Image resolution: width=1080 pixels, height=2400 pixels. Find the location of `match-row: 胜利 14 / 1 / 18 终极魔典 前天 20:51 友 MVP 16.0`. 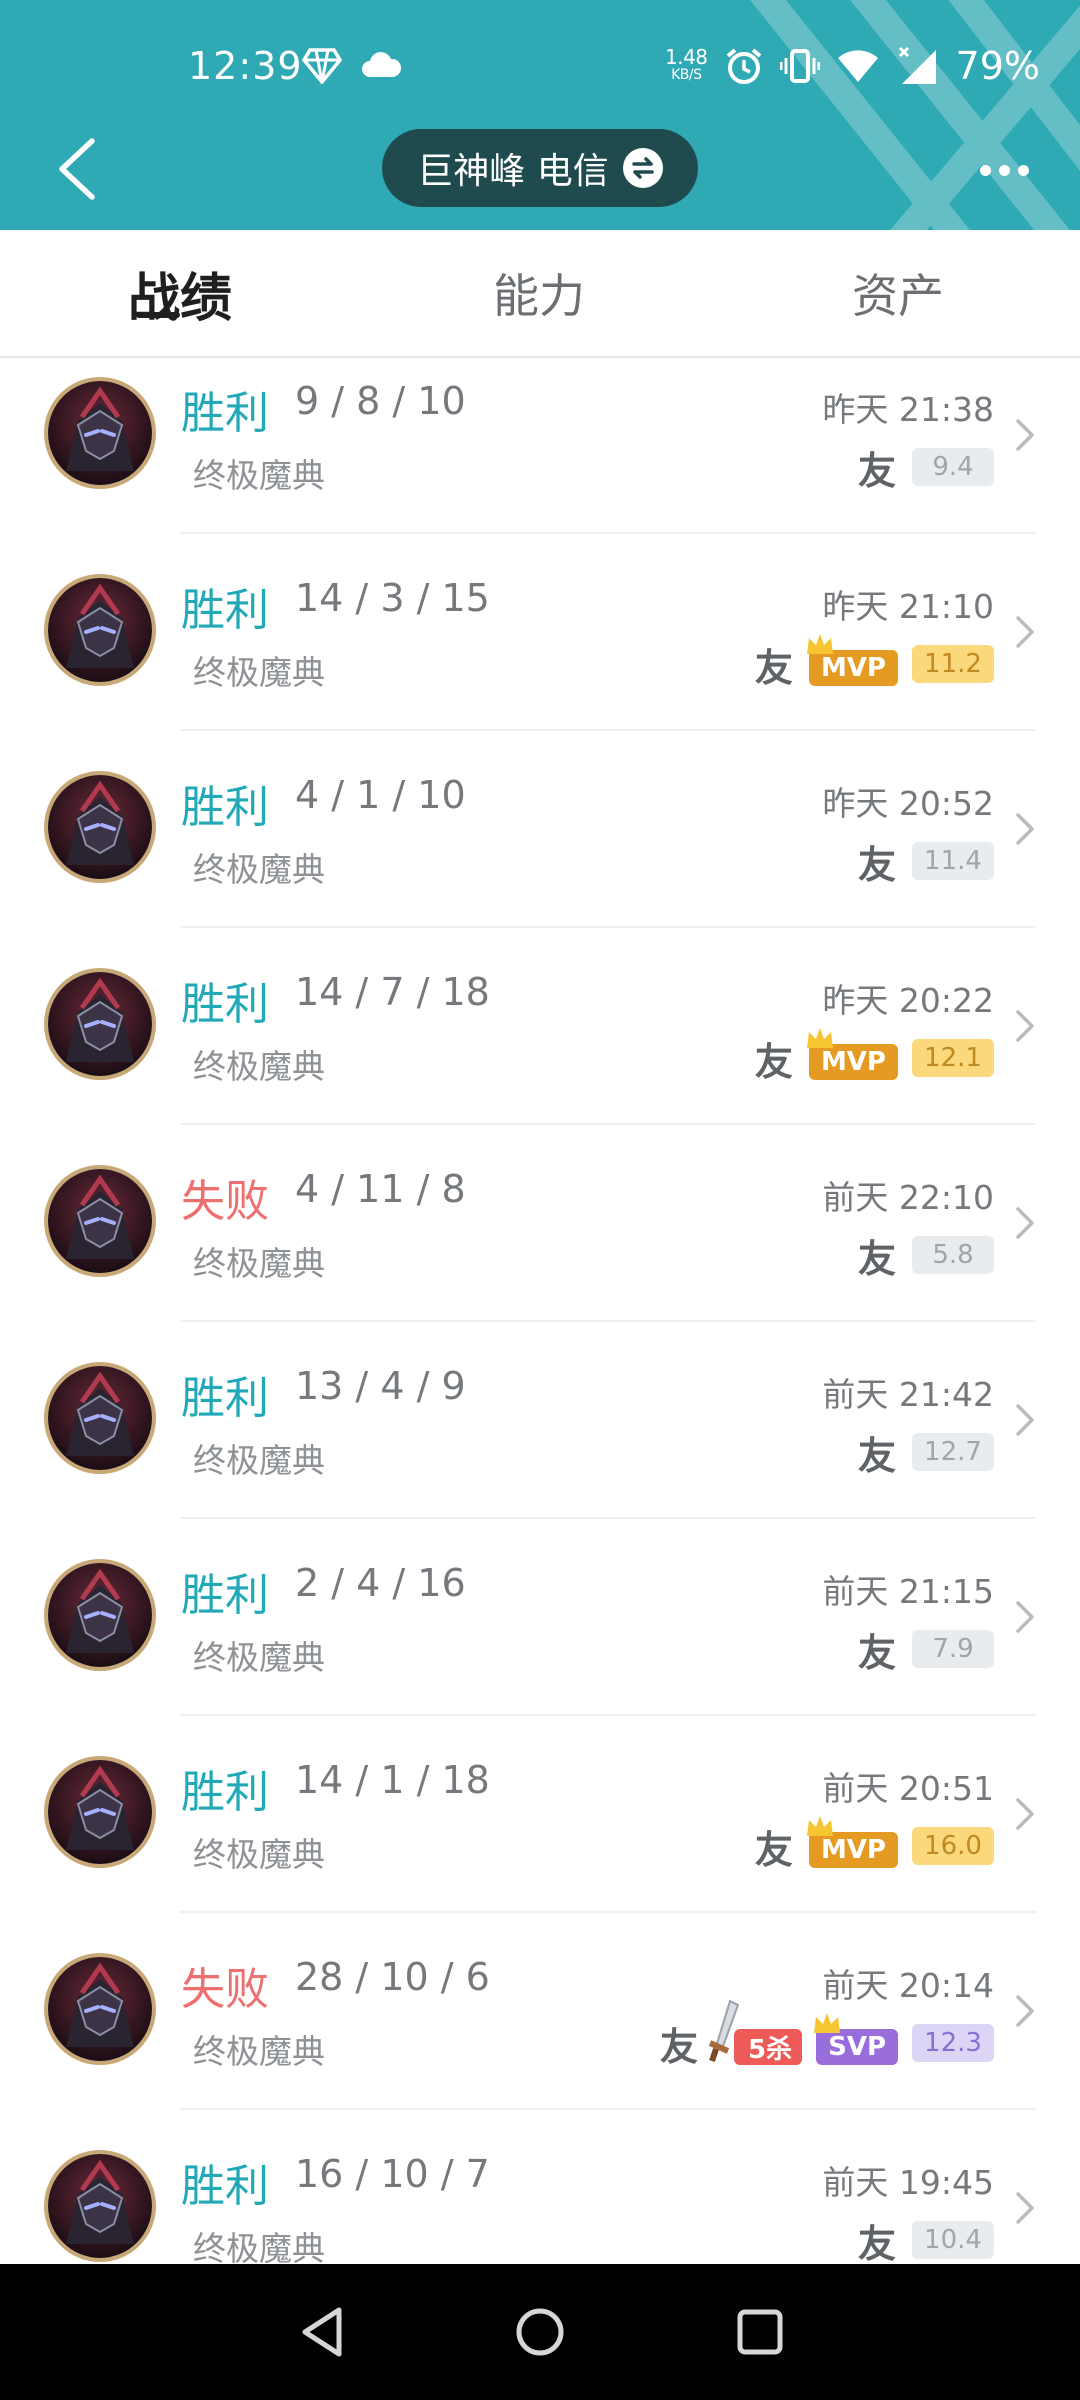

match-row: 胜利 14 / 1 / 18 终极魔典 前天 20:51 友 MVP 16.0 is located at coordinates (540, 1814).